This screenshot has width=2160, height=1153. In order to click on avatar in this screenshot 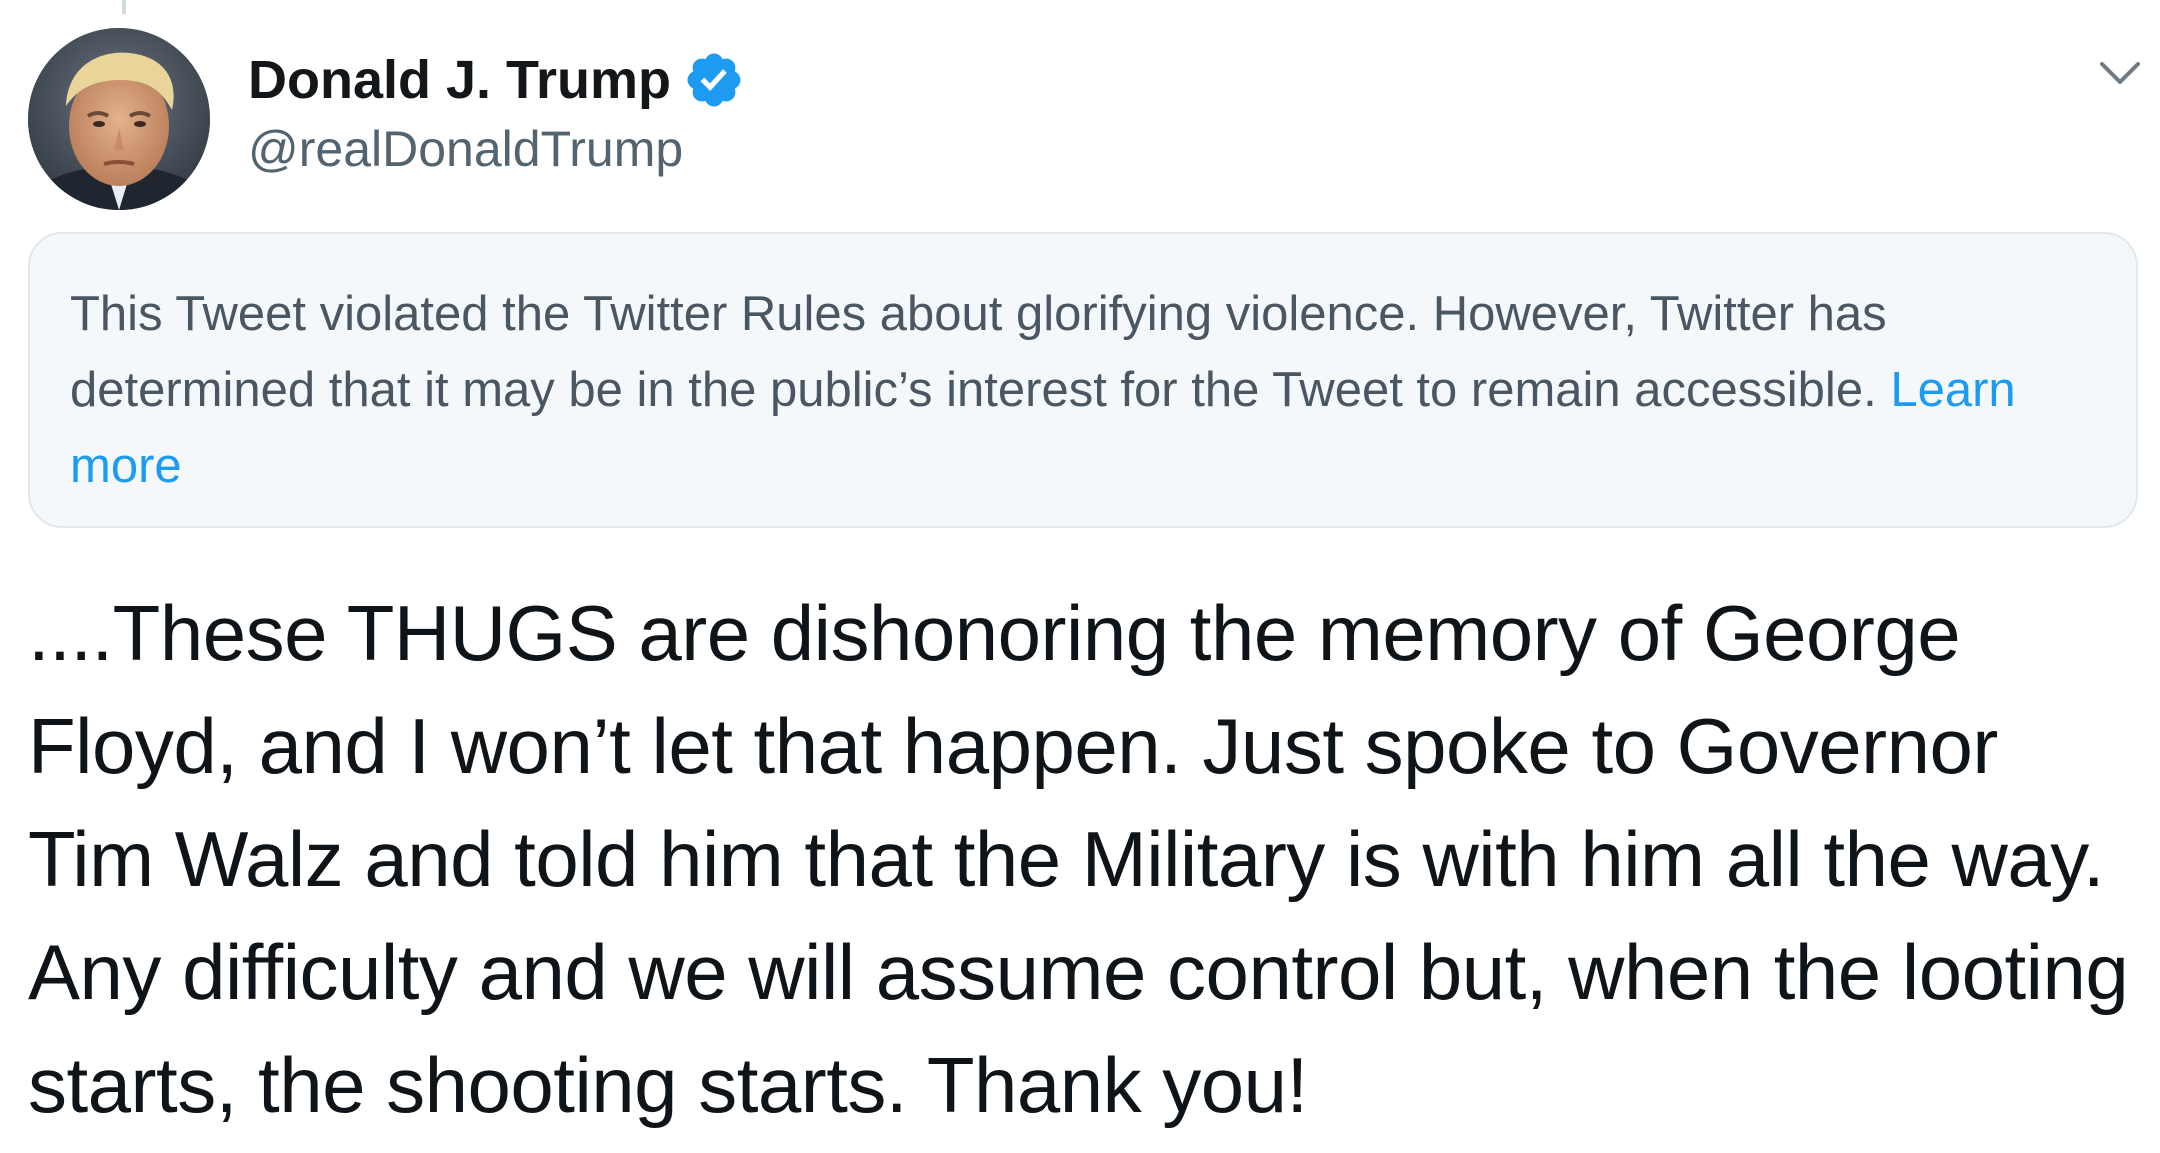, I will do `click(119, 119)`.